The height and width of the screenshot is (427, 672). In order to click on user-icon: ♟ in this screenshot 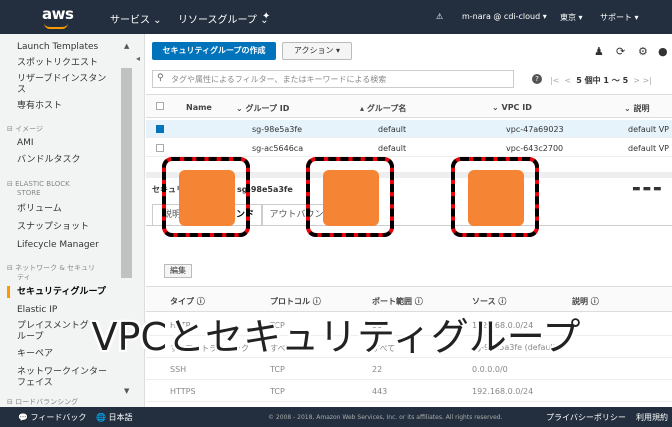, I will do `click(599, 51)`.